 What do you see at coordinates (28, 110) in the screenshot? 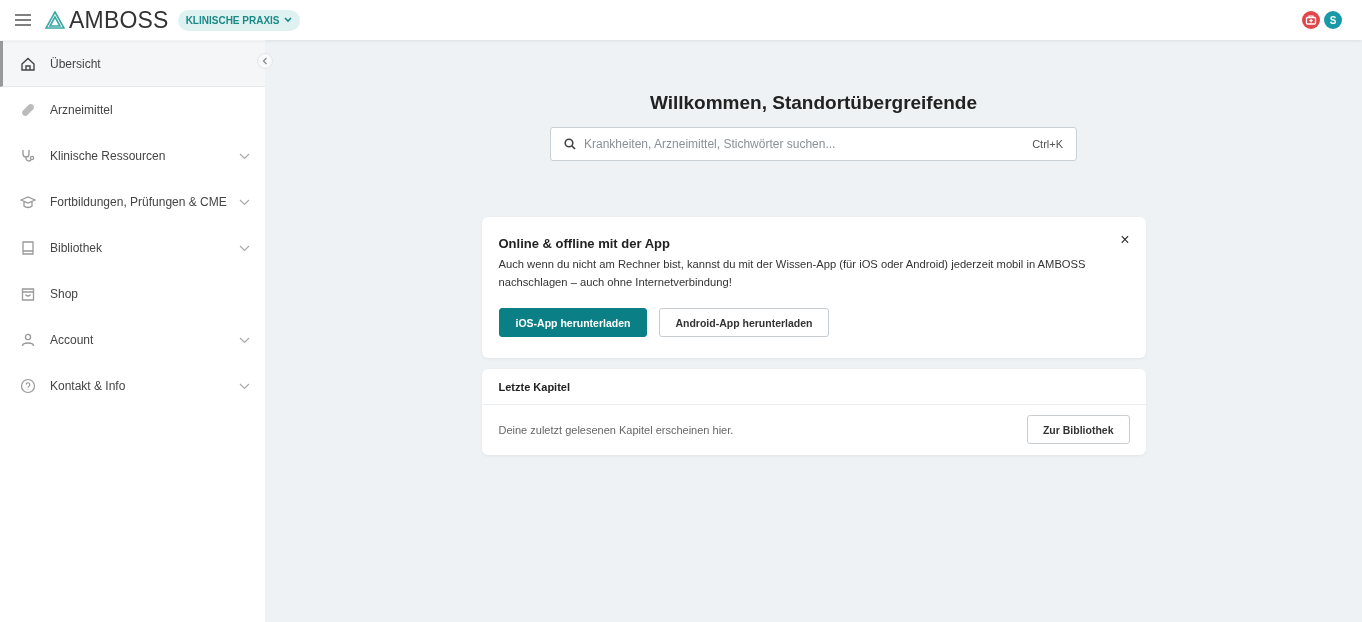
I see `pill-icon` at bounding box center [28, 110].